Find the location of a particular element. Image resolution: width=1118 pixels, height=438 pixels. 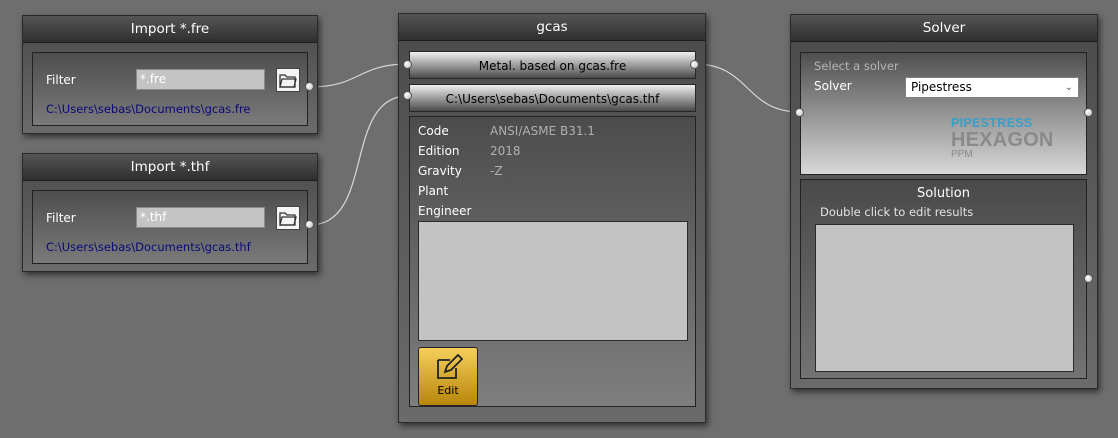

solution-panel: Solution Double click to edit results is located at coordinates (943, 279).